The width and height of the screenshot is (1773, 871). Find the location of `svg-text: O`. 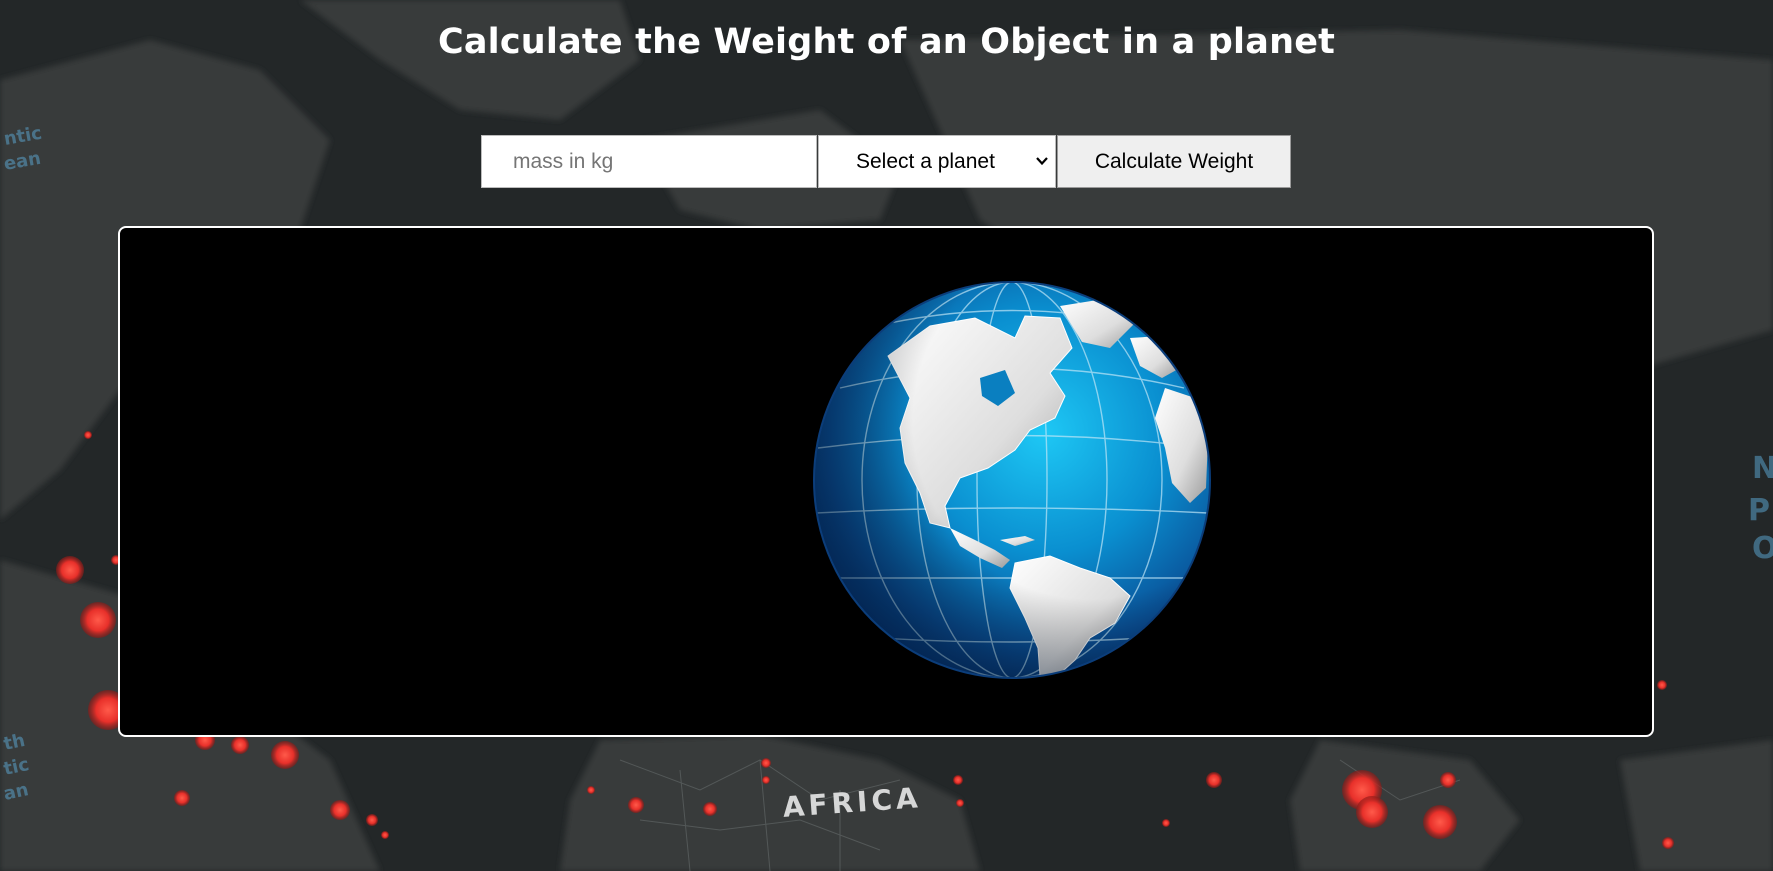

svg-text: O is located at coordinates (1762, 548).